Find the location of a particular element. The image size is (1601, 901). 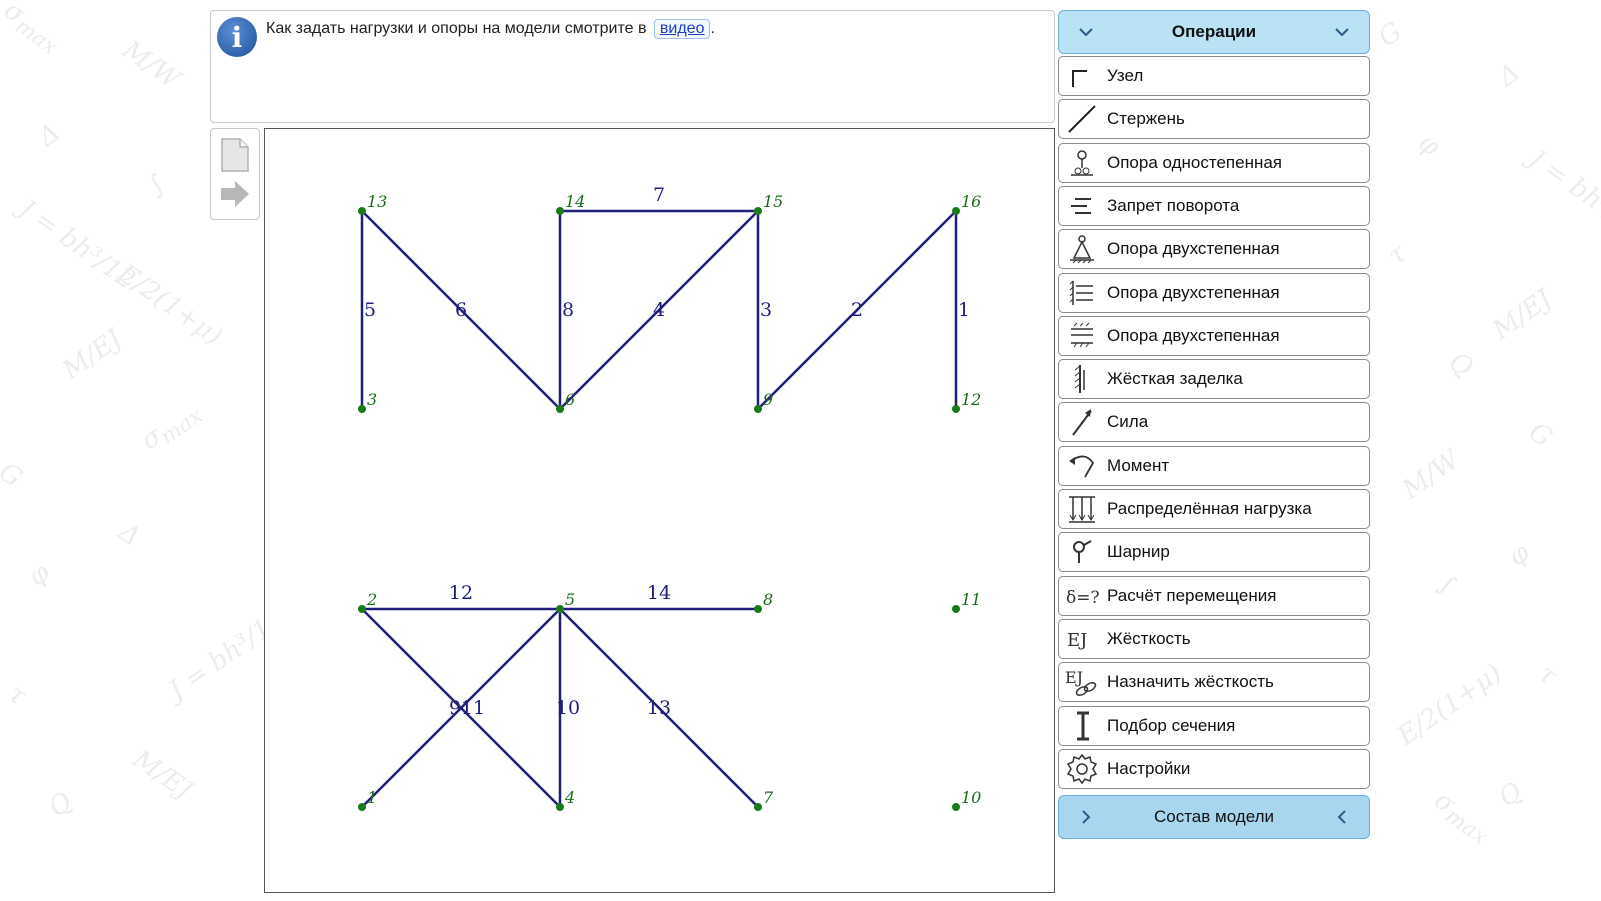

operation-label: Назначить жёсткость is located at coordinates (1190, 682).